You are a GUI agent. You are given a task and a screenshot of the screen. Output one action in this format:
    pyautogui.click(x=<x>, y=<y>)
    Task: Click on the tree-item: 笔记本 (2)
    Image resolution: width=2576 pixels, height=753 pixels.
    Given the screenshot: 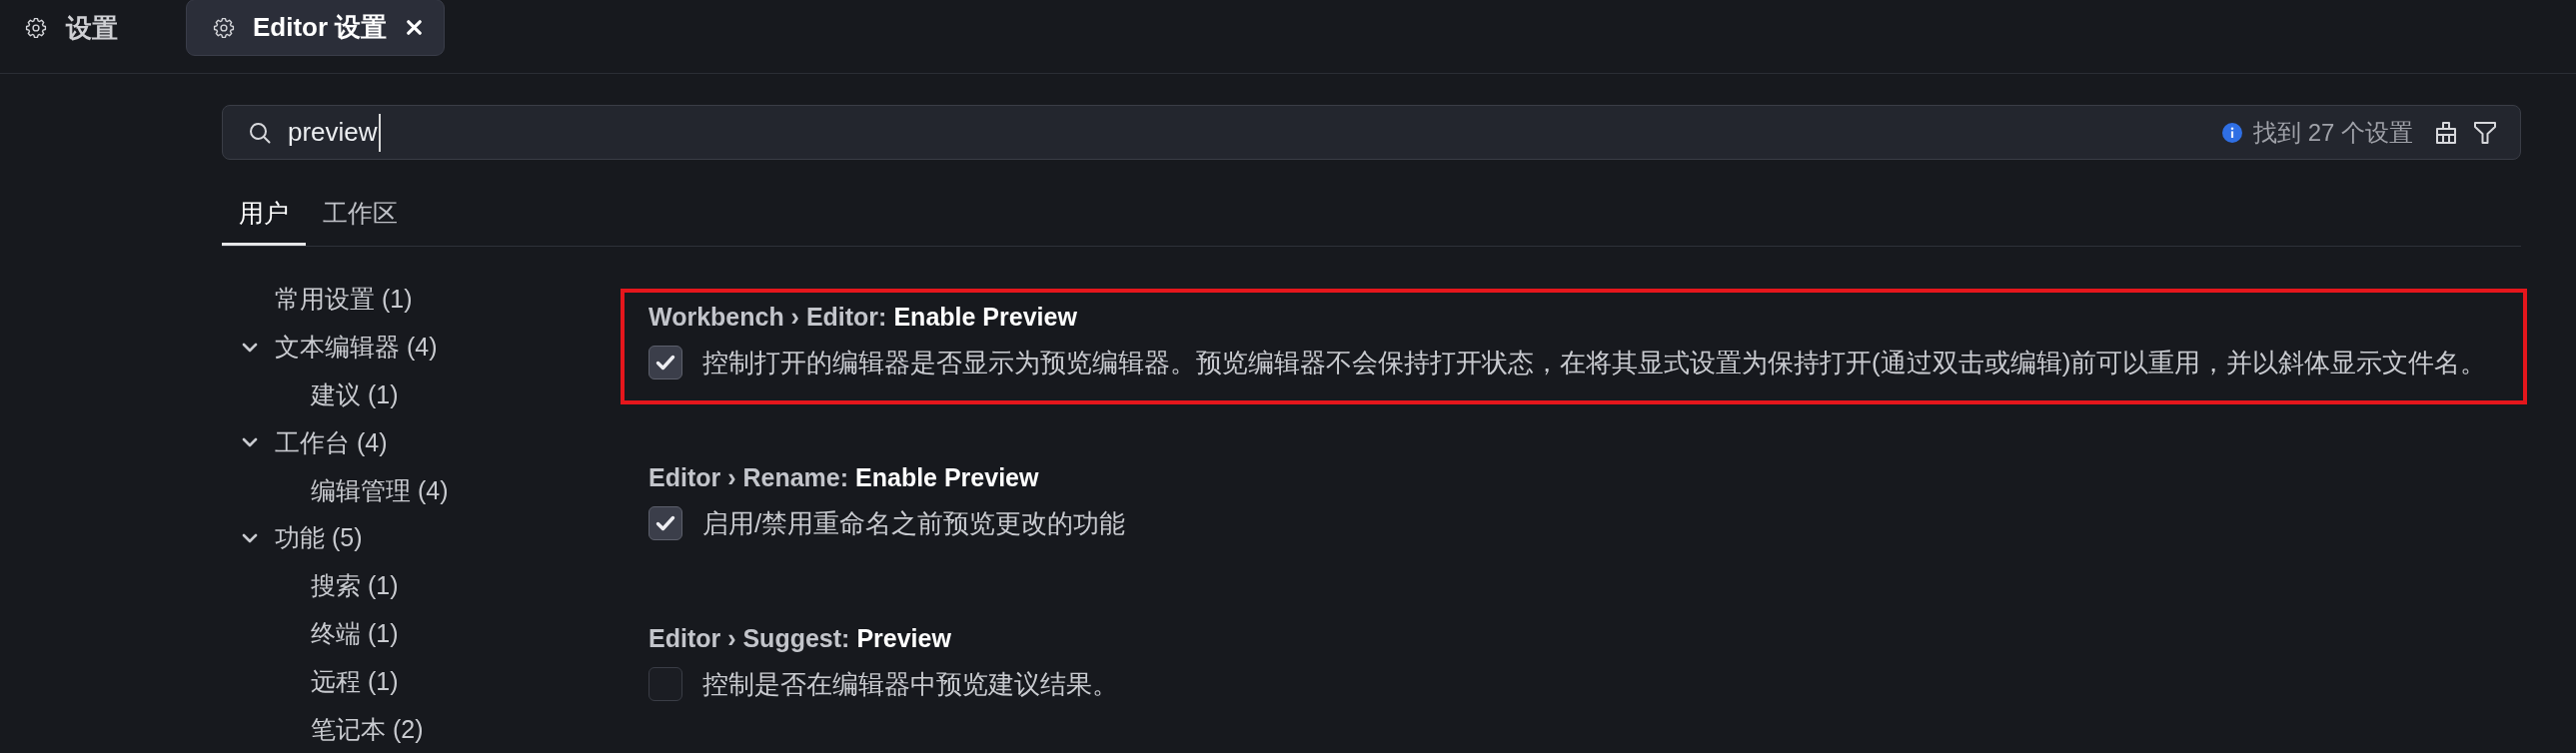 What is the action you would take?
    pyautogui.click(x=367, y=729)
    